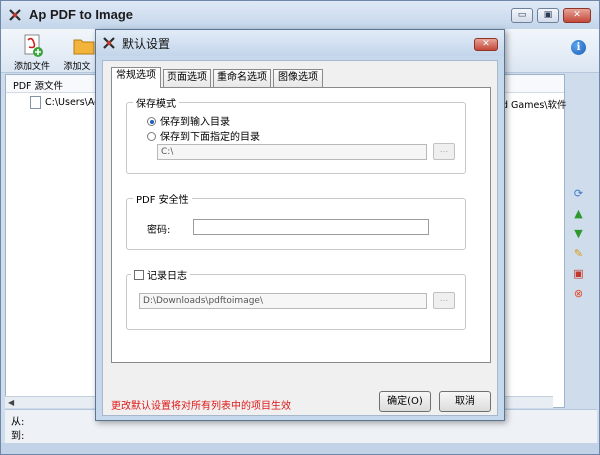 The height and width of the screenshot is (455, 600). I want to click on radio-save-custom-dir: 保存到下面指定的目录, so click(203, 135).